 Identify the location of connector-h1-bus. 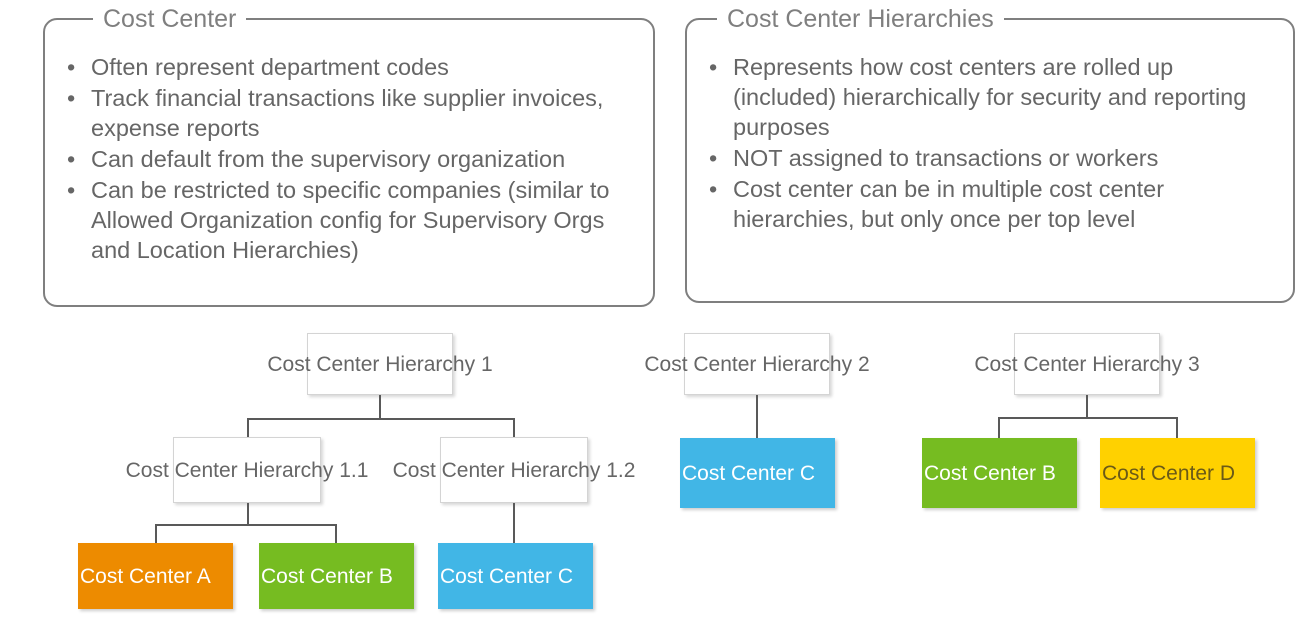
(381, 419).